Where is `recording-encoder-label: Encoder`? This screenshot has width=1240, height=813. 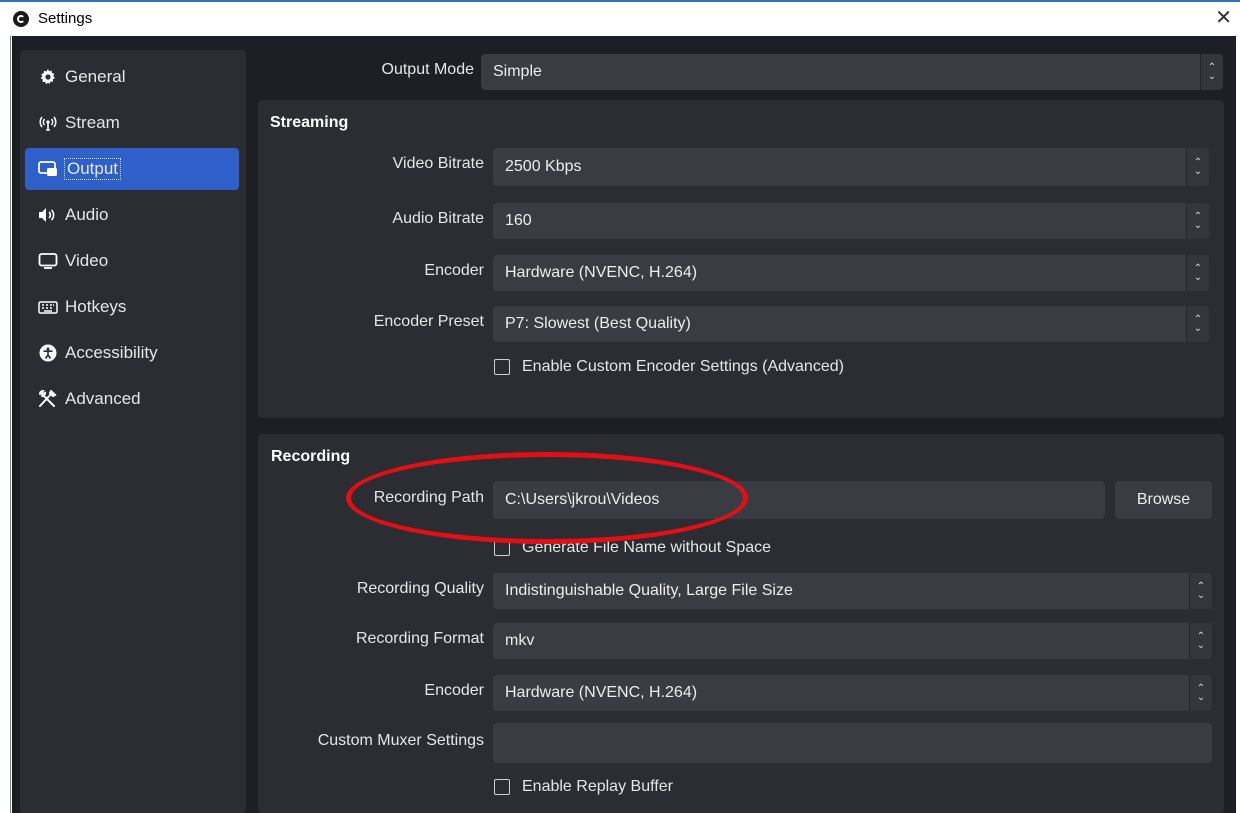
recording-encoder-label: Encoder is located at coordinates (454, 690).